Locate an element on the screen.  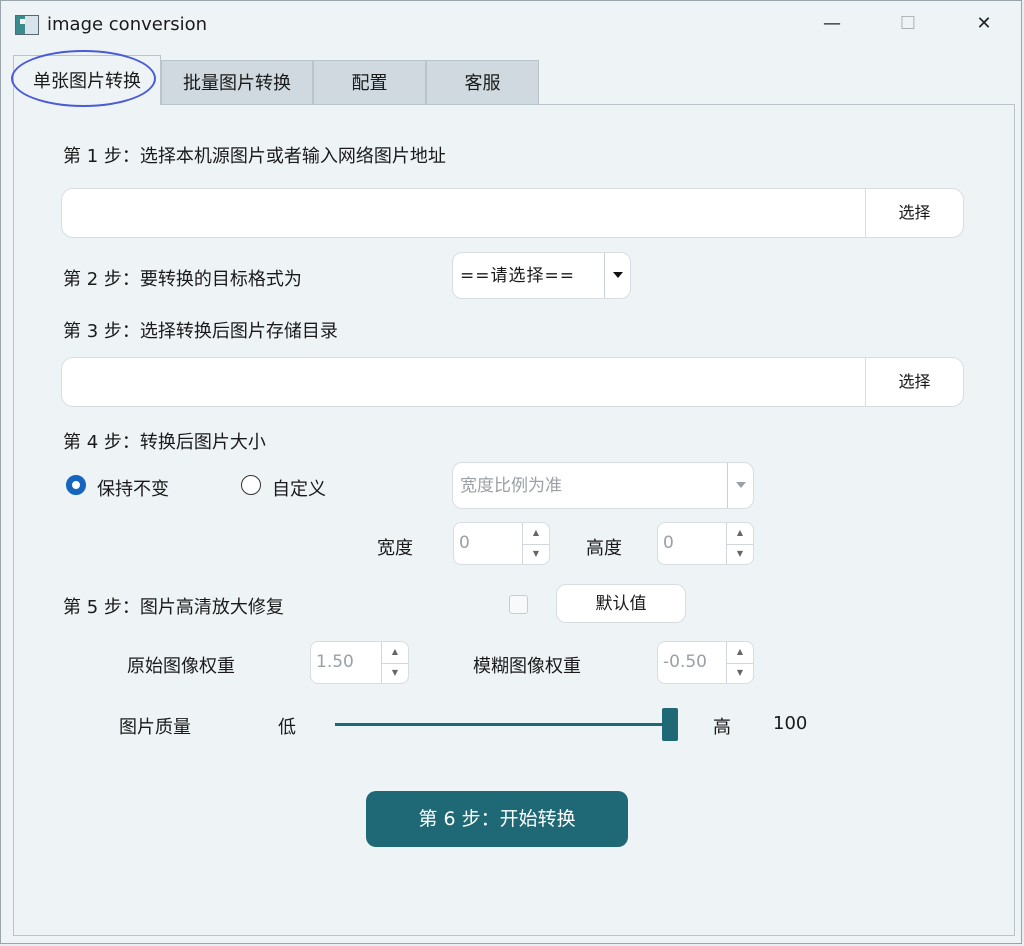
blur-weight-value: -0.50 is located at coordinates (685, 662).